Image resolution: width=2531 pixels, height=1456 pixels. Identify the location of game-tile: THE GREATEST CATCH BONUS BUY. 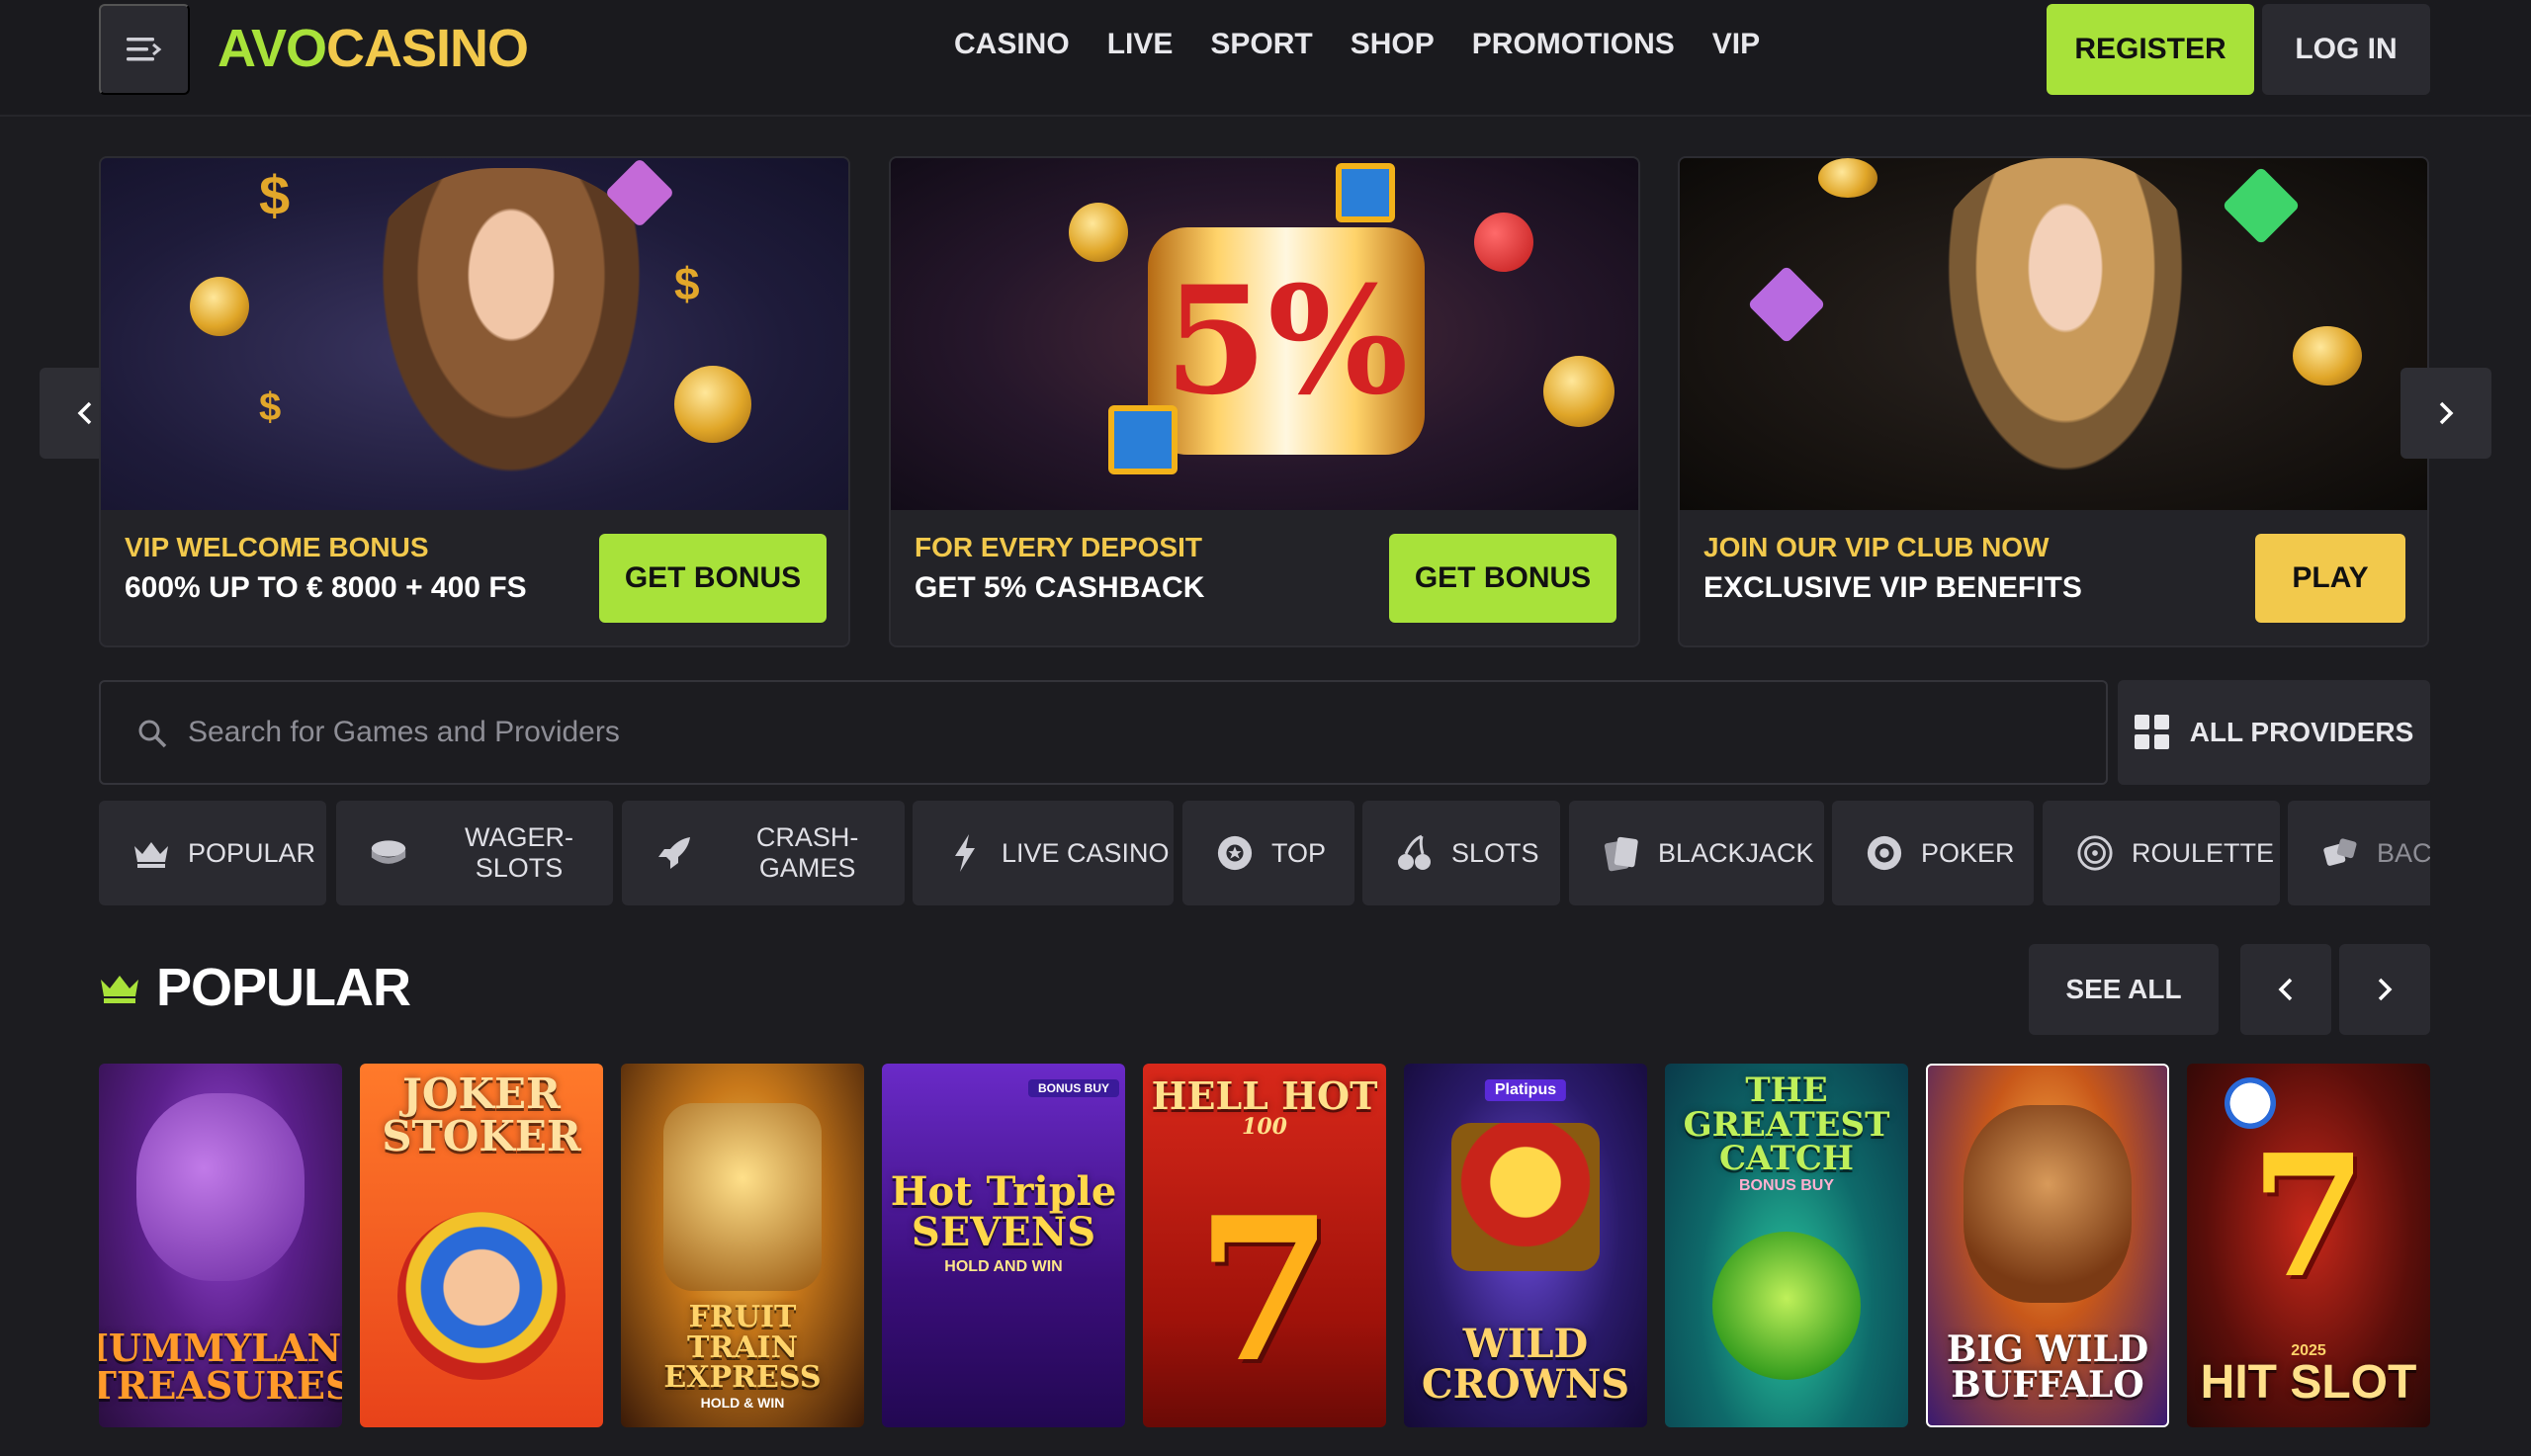
(1787, 1245).